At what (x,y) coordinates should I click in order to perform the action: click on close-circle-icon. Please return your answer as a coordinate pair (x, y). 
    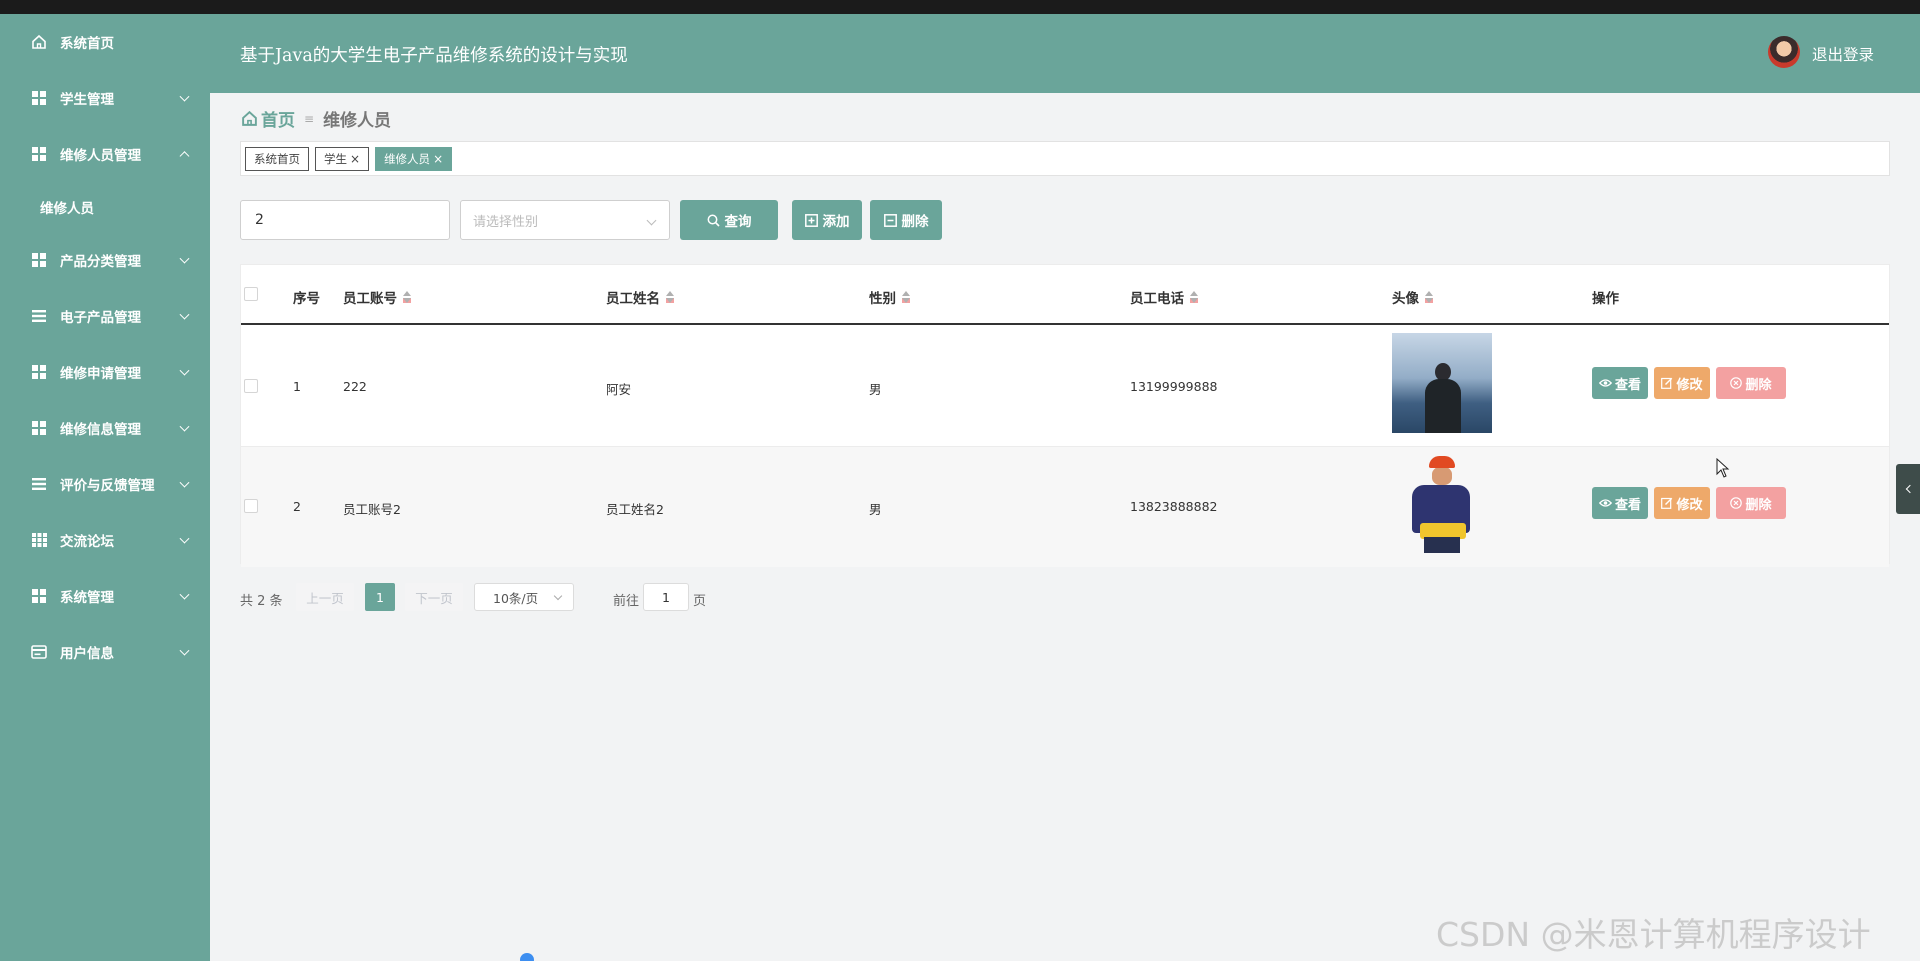
    Looking at the image, I should click on (1736, 383).